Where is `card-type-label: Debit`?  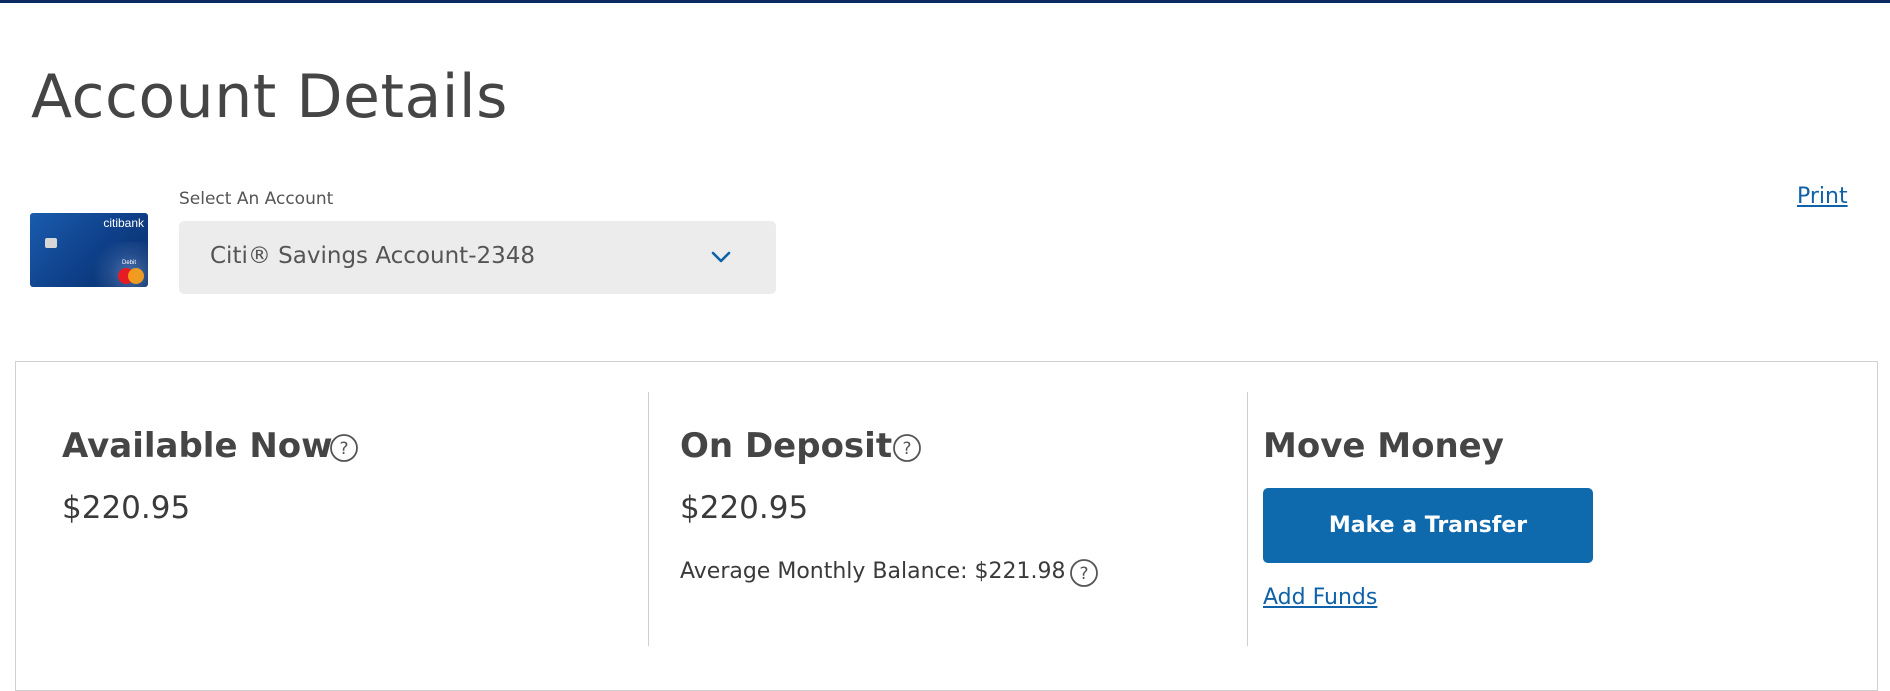 card-type-label: Debit is located at coordinates (128, 263).